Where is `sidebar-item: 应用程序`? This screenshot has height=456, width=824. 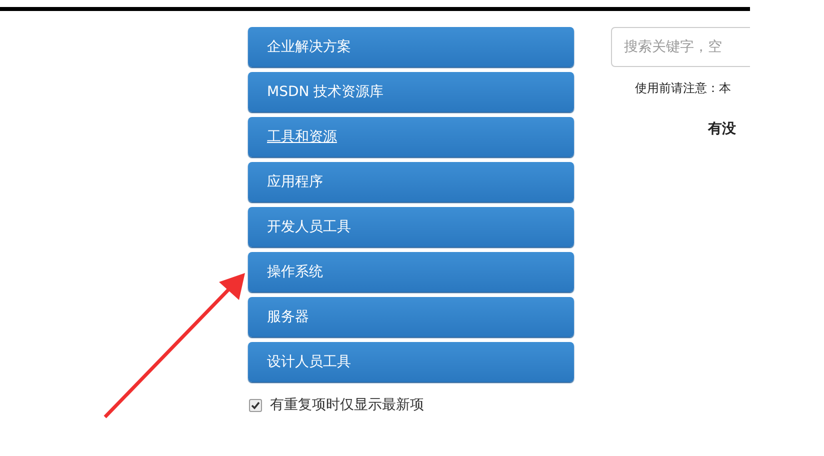
sidebar-item: 应用程序 is located at coordinates (411, 182).